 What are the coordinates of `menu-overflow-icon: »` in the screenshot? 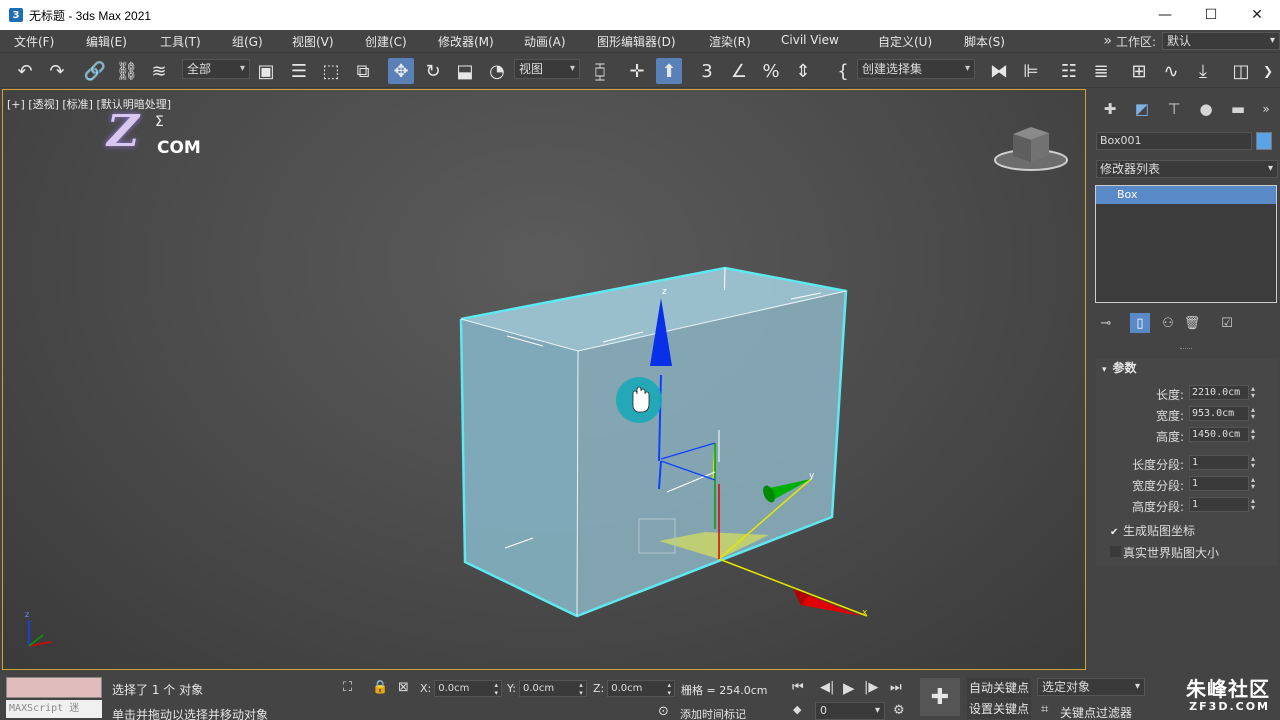 It's located at (1107, 41).